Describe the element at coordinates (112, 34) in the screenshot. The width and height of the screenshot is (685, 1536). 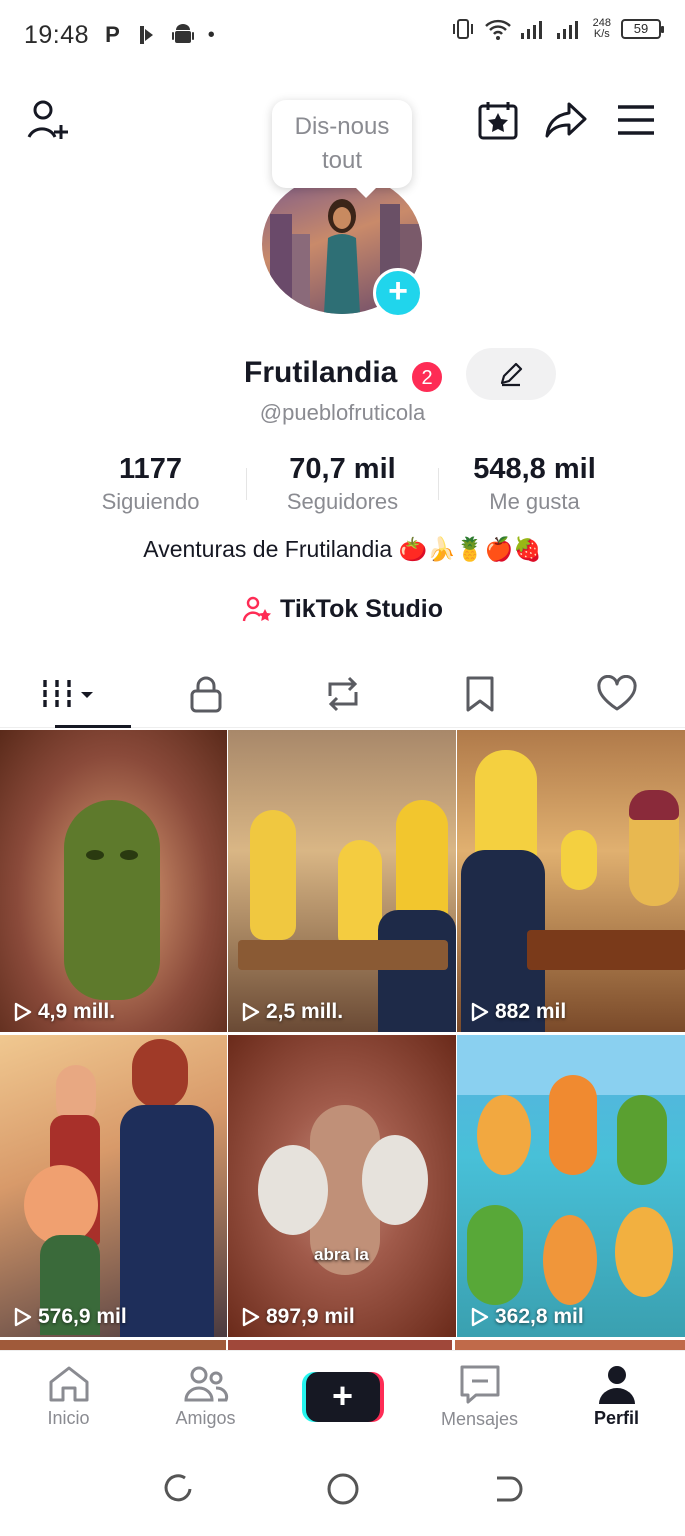
I see `p-app-icon: P` at that location.